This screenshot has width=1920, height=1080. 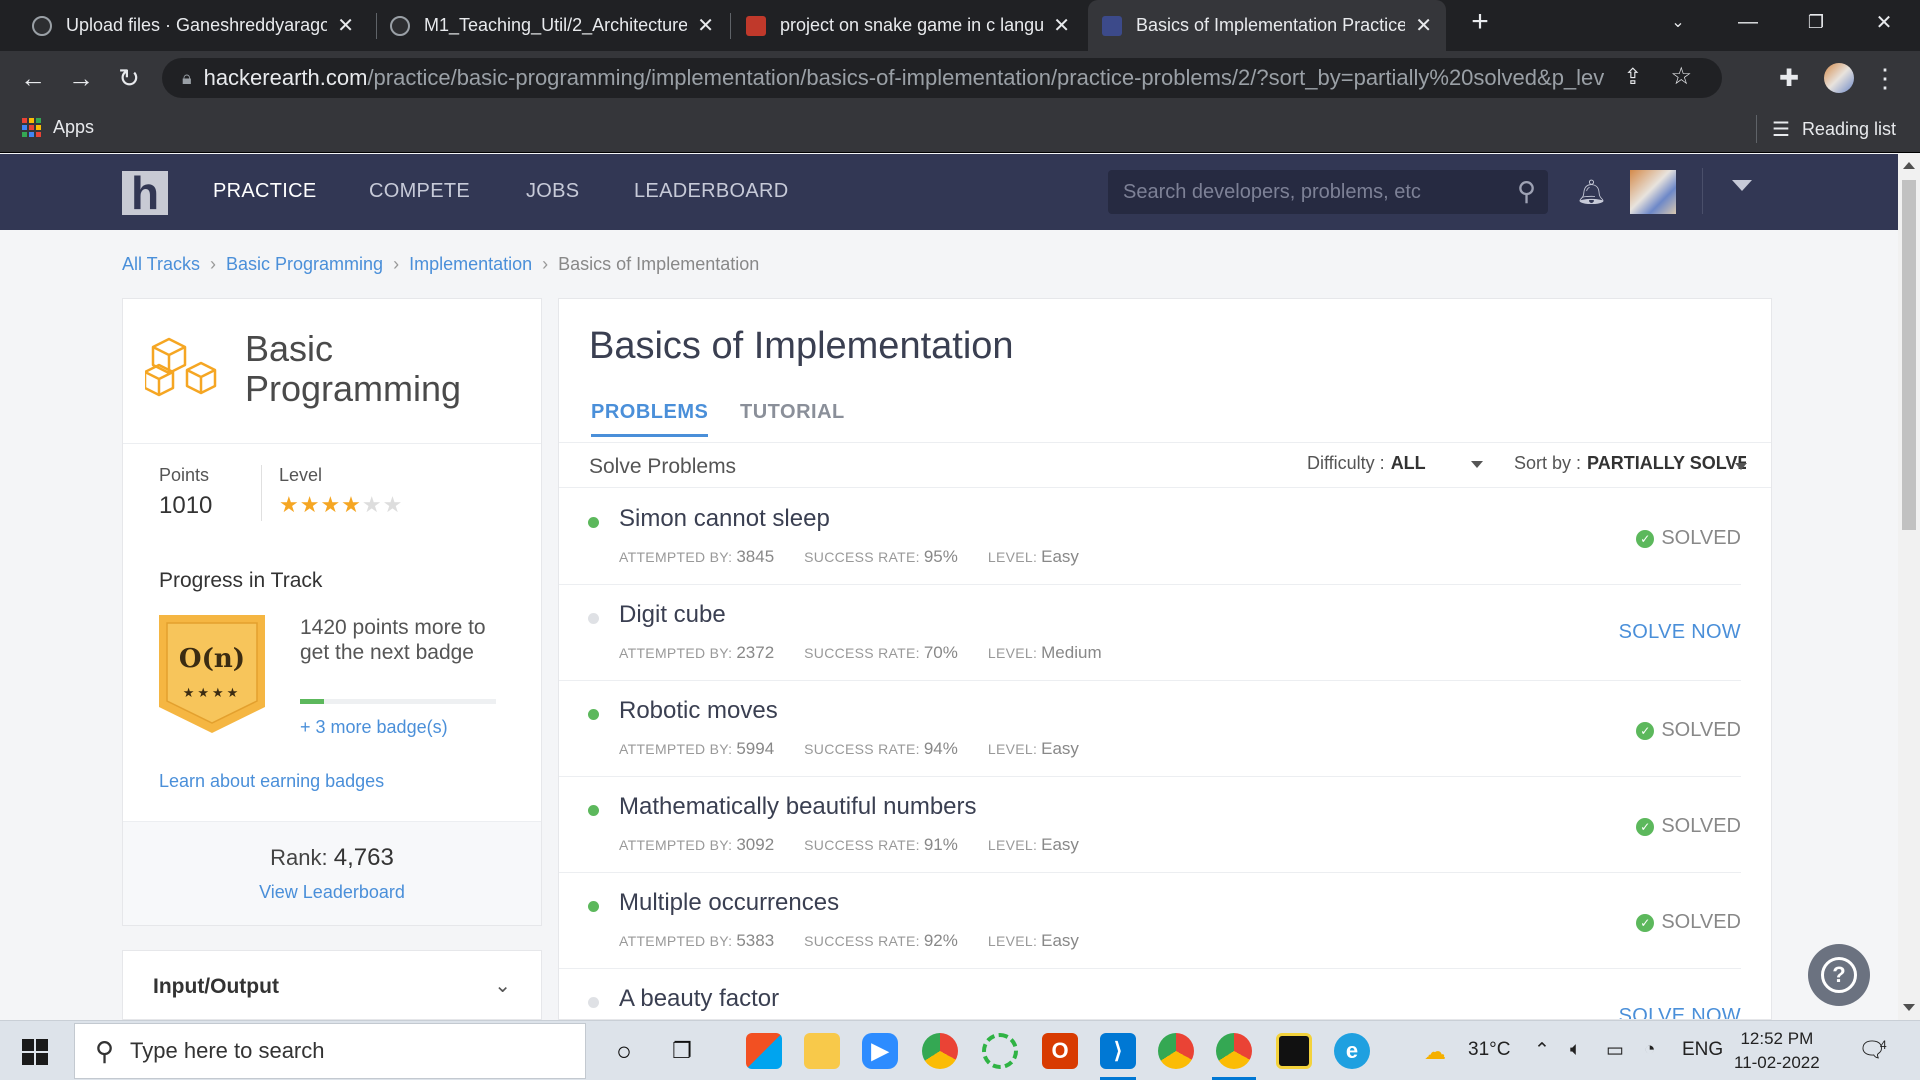 What do you see at coordinates (1741, 466) in the screenshot?
I see `caret-down-icon` at bounding box center [1741, 466].